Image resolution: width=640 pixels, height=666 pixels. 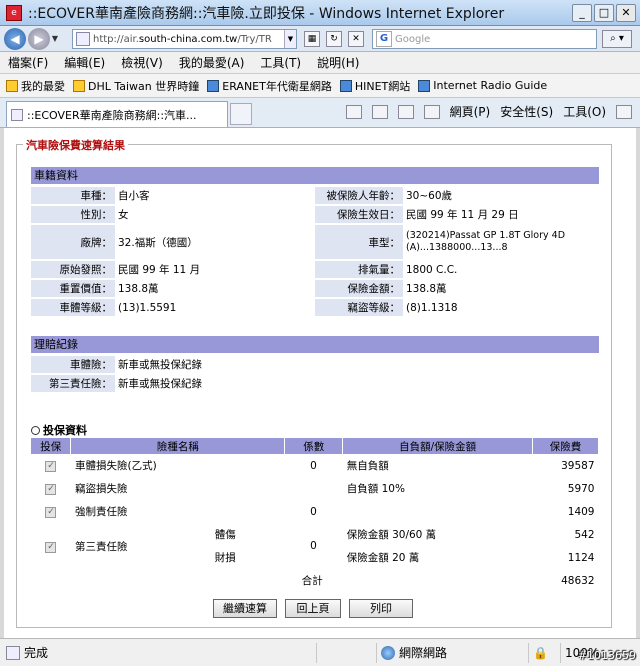 I want to click on menu-help: 說明(H), so click(x=338, y=62).